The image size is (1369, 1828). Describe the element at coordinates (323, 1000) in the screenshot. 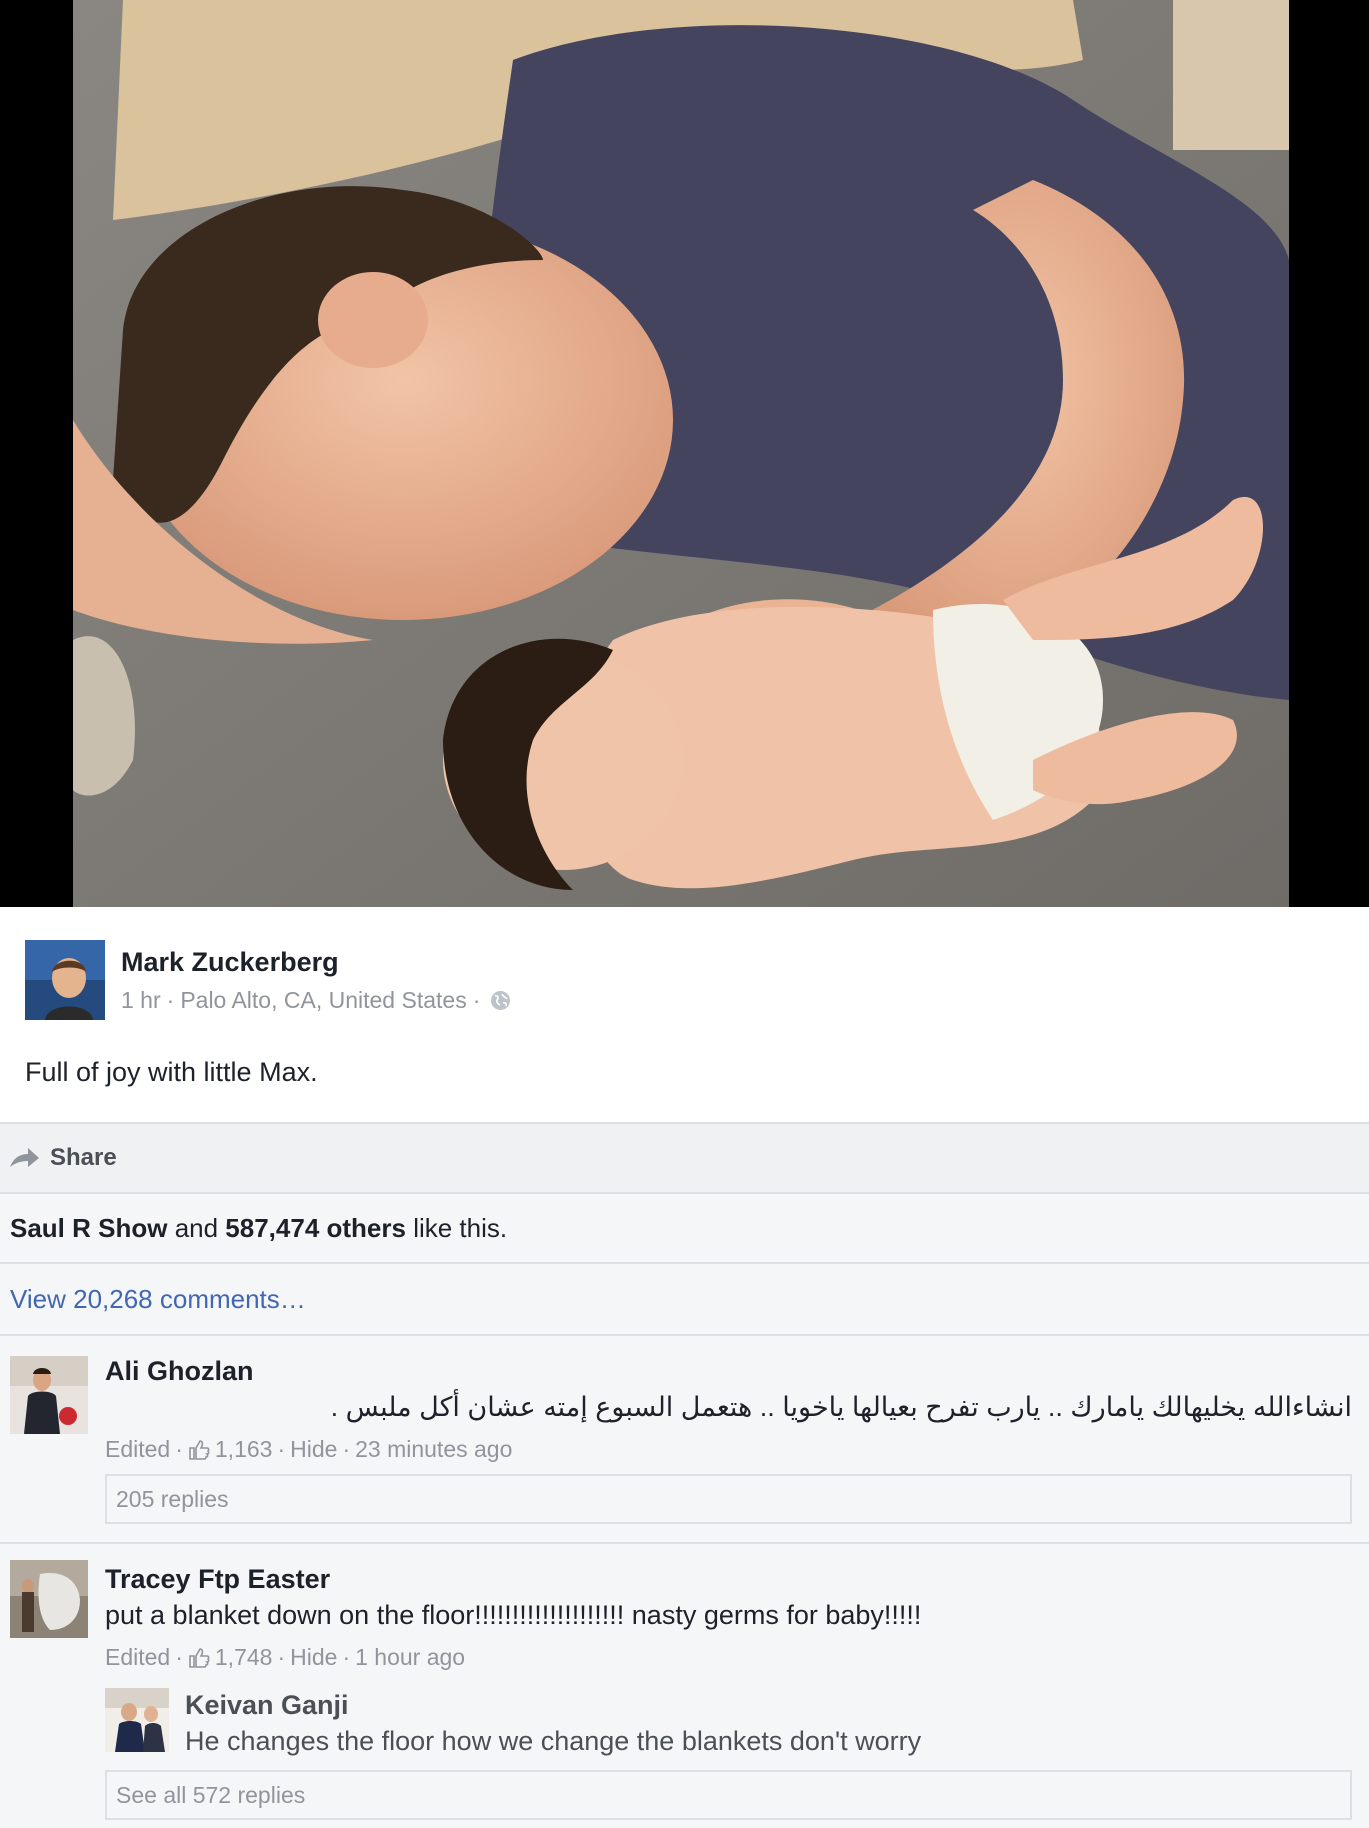

I see `post-location: Palo Alto, CA, United States` at that location.